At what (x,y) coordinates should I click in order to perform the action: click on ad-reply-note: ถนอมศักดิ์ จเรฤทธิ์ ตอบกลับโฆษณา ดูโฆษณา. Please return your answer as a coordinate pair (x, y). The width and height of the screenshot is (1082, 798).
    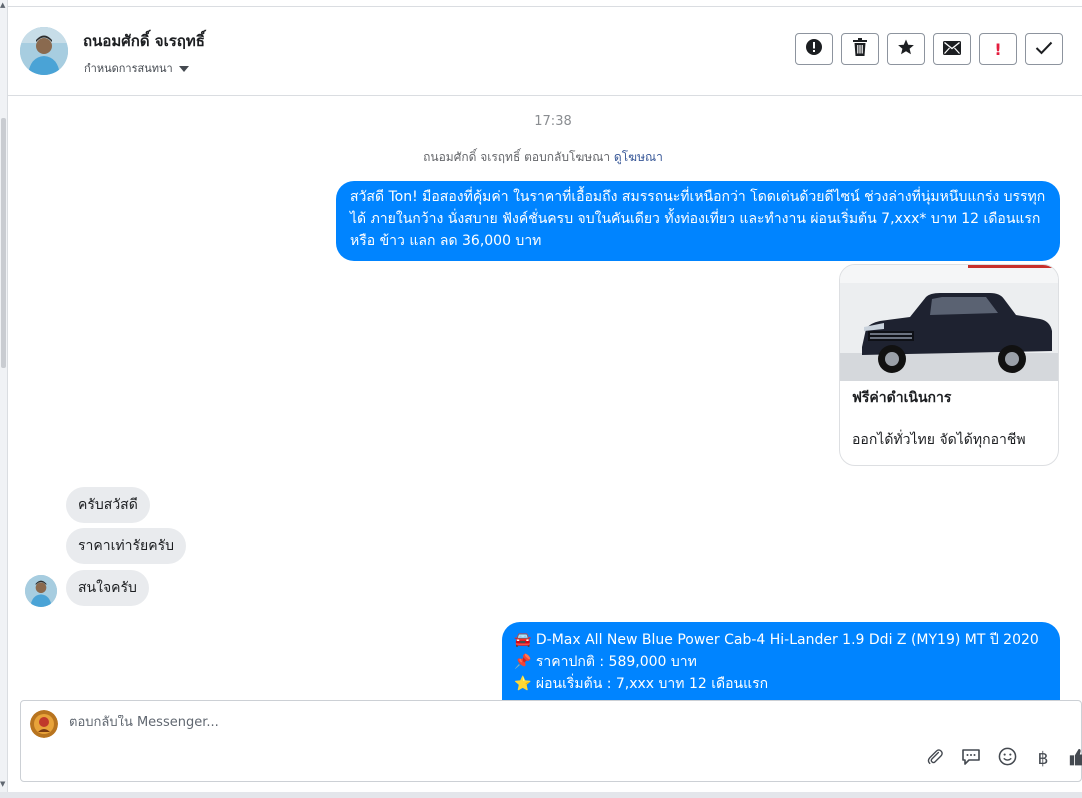
    Looking at the image, I should click on (541, 157).